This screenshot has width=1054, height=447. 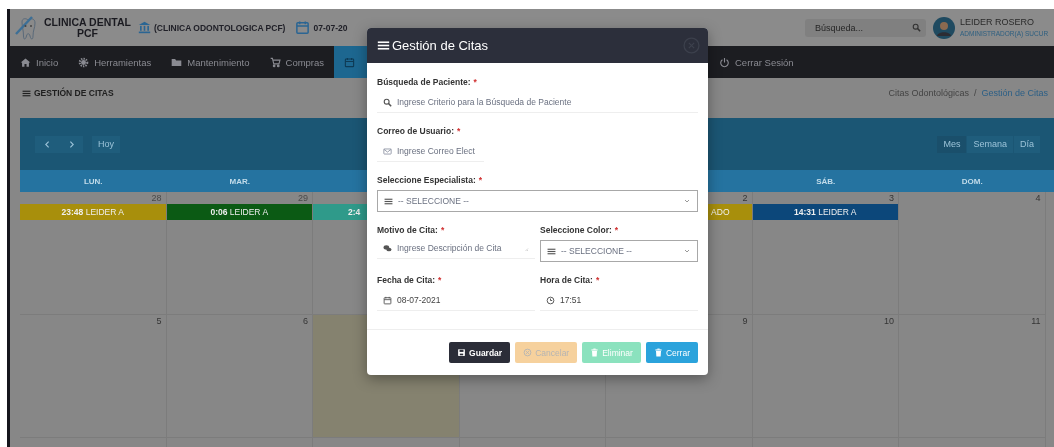 I want to click on power-icon, so click(x=724, y=62).